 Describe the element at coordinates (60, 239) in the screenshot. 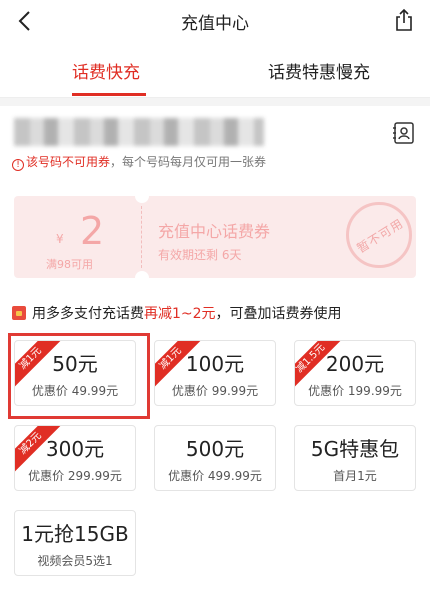

I see `coupon-currency: ¥` at that location.